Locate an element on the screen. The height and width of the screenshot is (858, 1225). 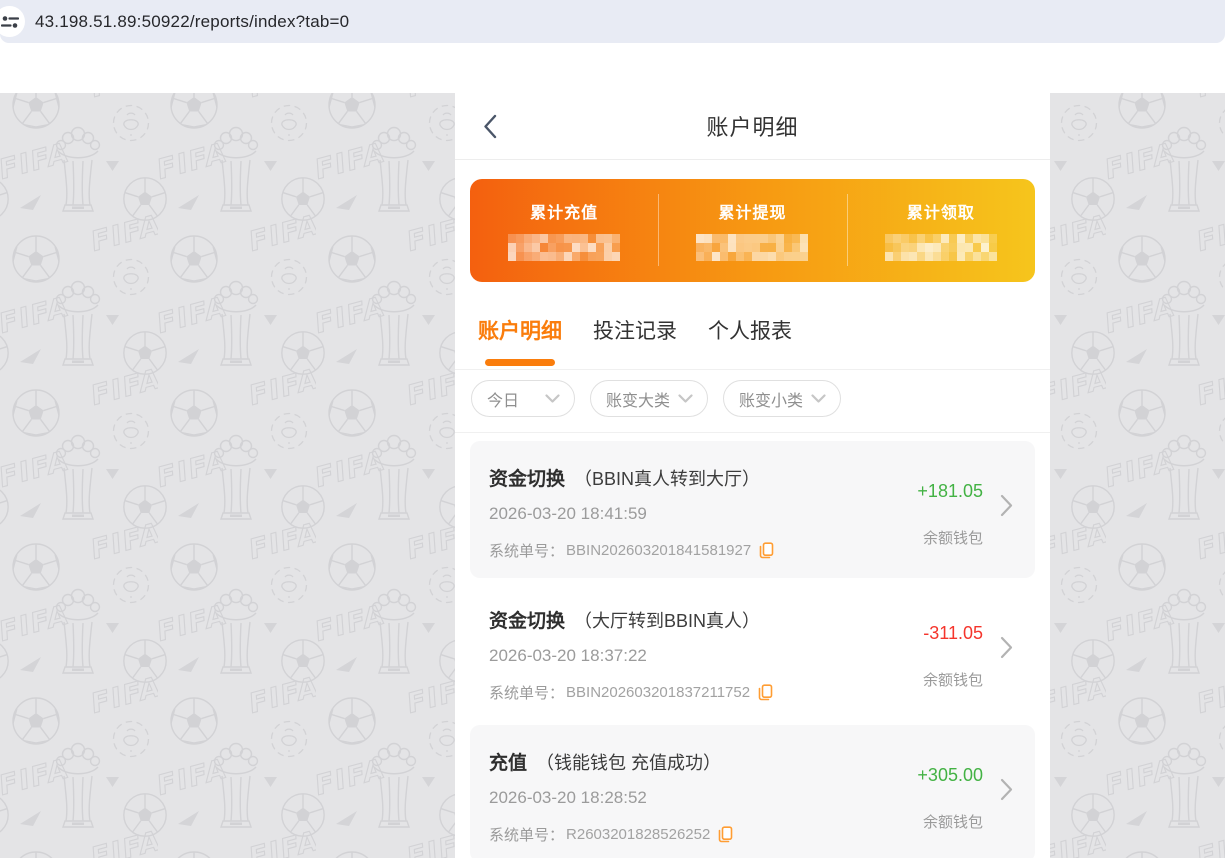
order-number: BBIN202603201841581927 is located at coordinates (659, 550).